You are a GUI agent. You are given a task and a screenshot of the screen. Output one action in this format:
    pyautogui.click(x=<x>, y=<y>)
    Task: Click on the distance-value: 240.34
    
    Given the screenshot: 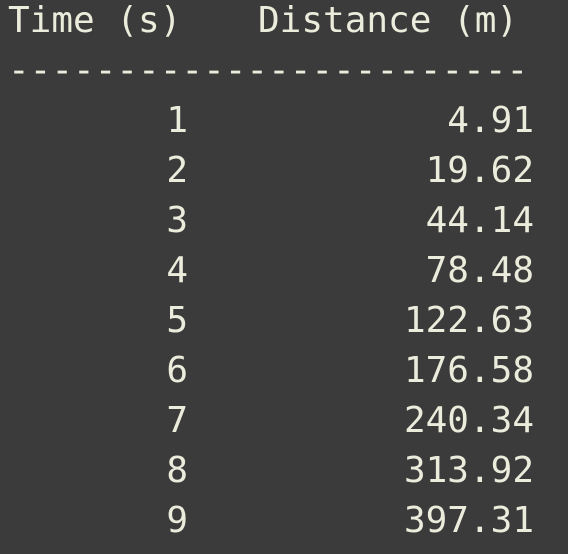 What is the action you would take?
    pyautogui.click(x=468, y=420)
    